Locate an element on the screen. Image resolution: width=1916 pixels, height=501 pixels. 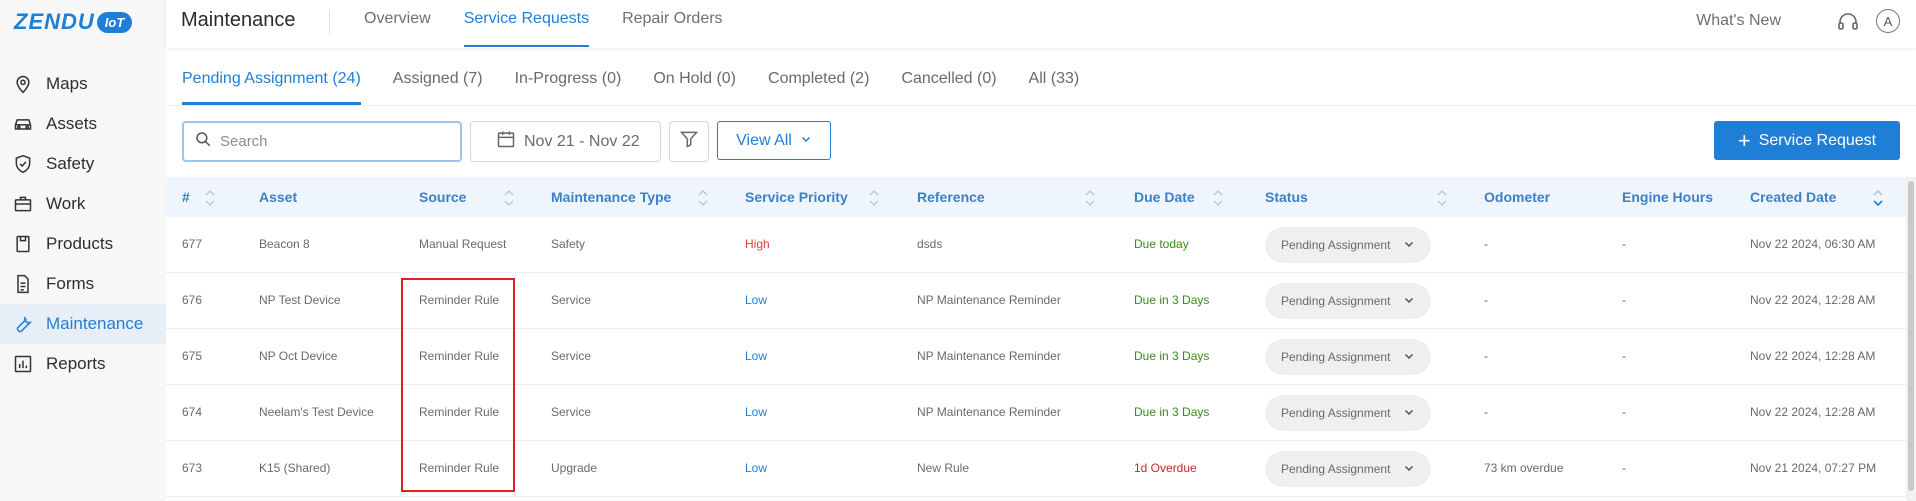
sidebar-item-products: Products is located at coordinates (83, 244).